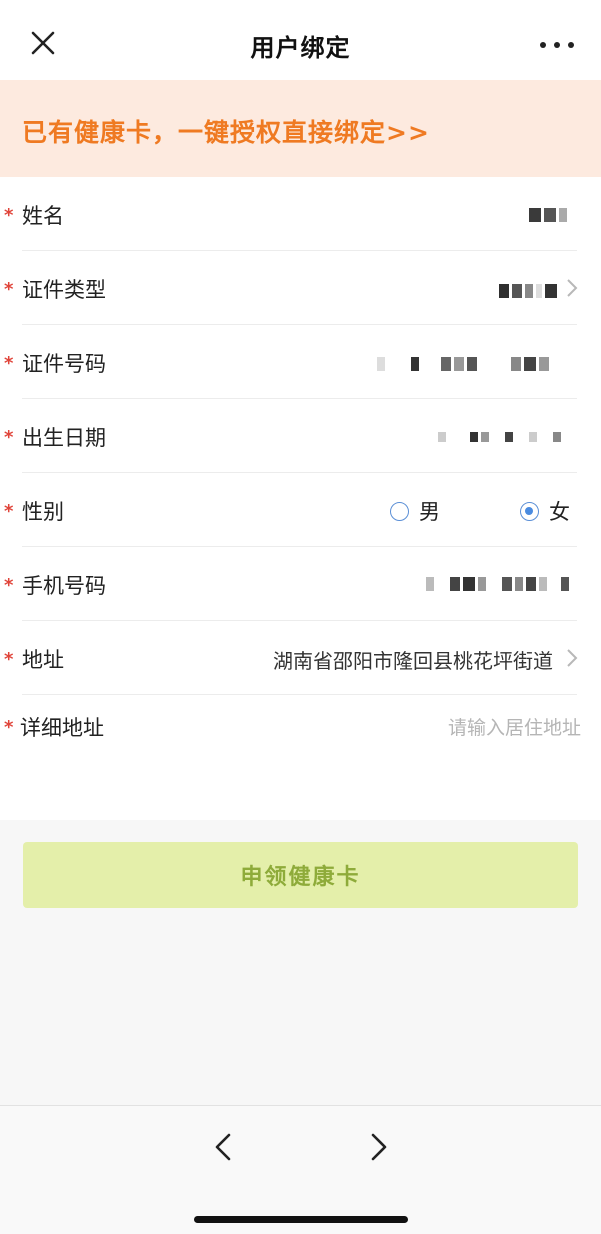 This screenshot has width=601, height=1234. I want to click on field-label: 姓名, so click(43, 216).